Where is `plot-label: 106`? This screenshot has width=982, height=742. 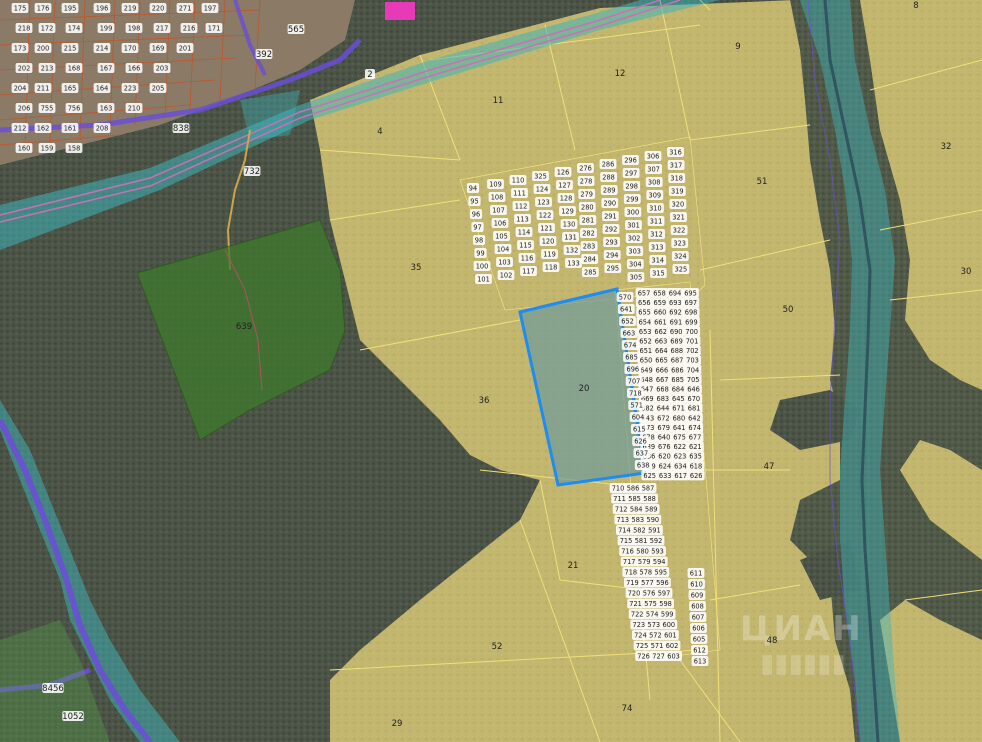
plot-label: 106 is located at coordinates (500, 224).